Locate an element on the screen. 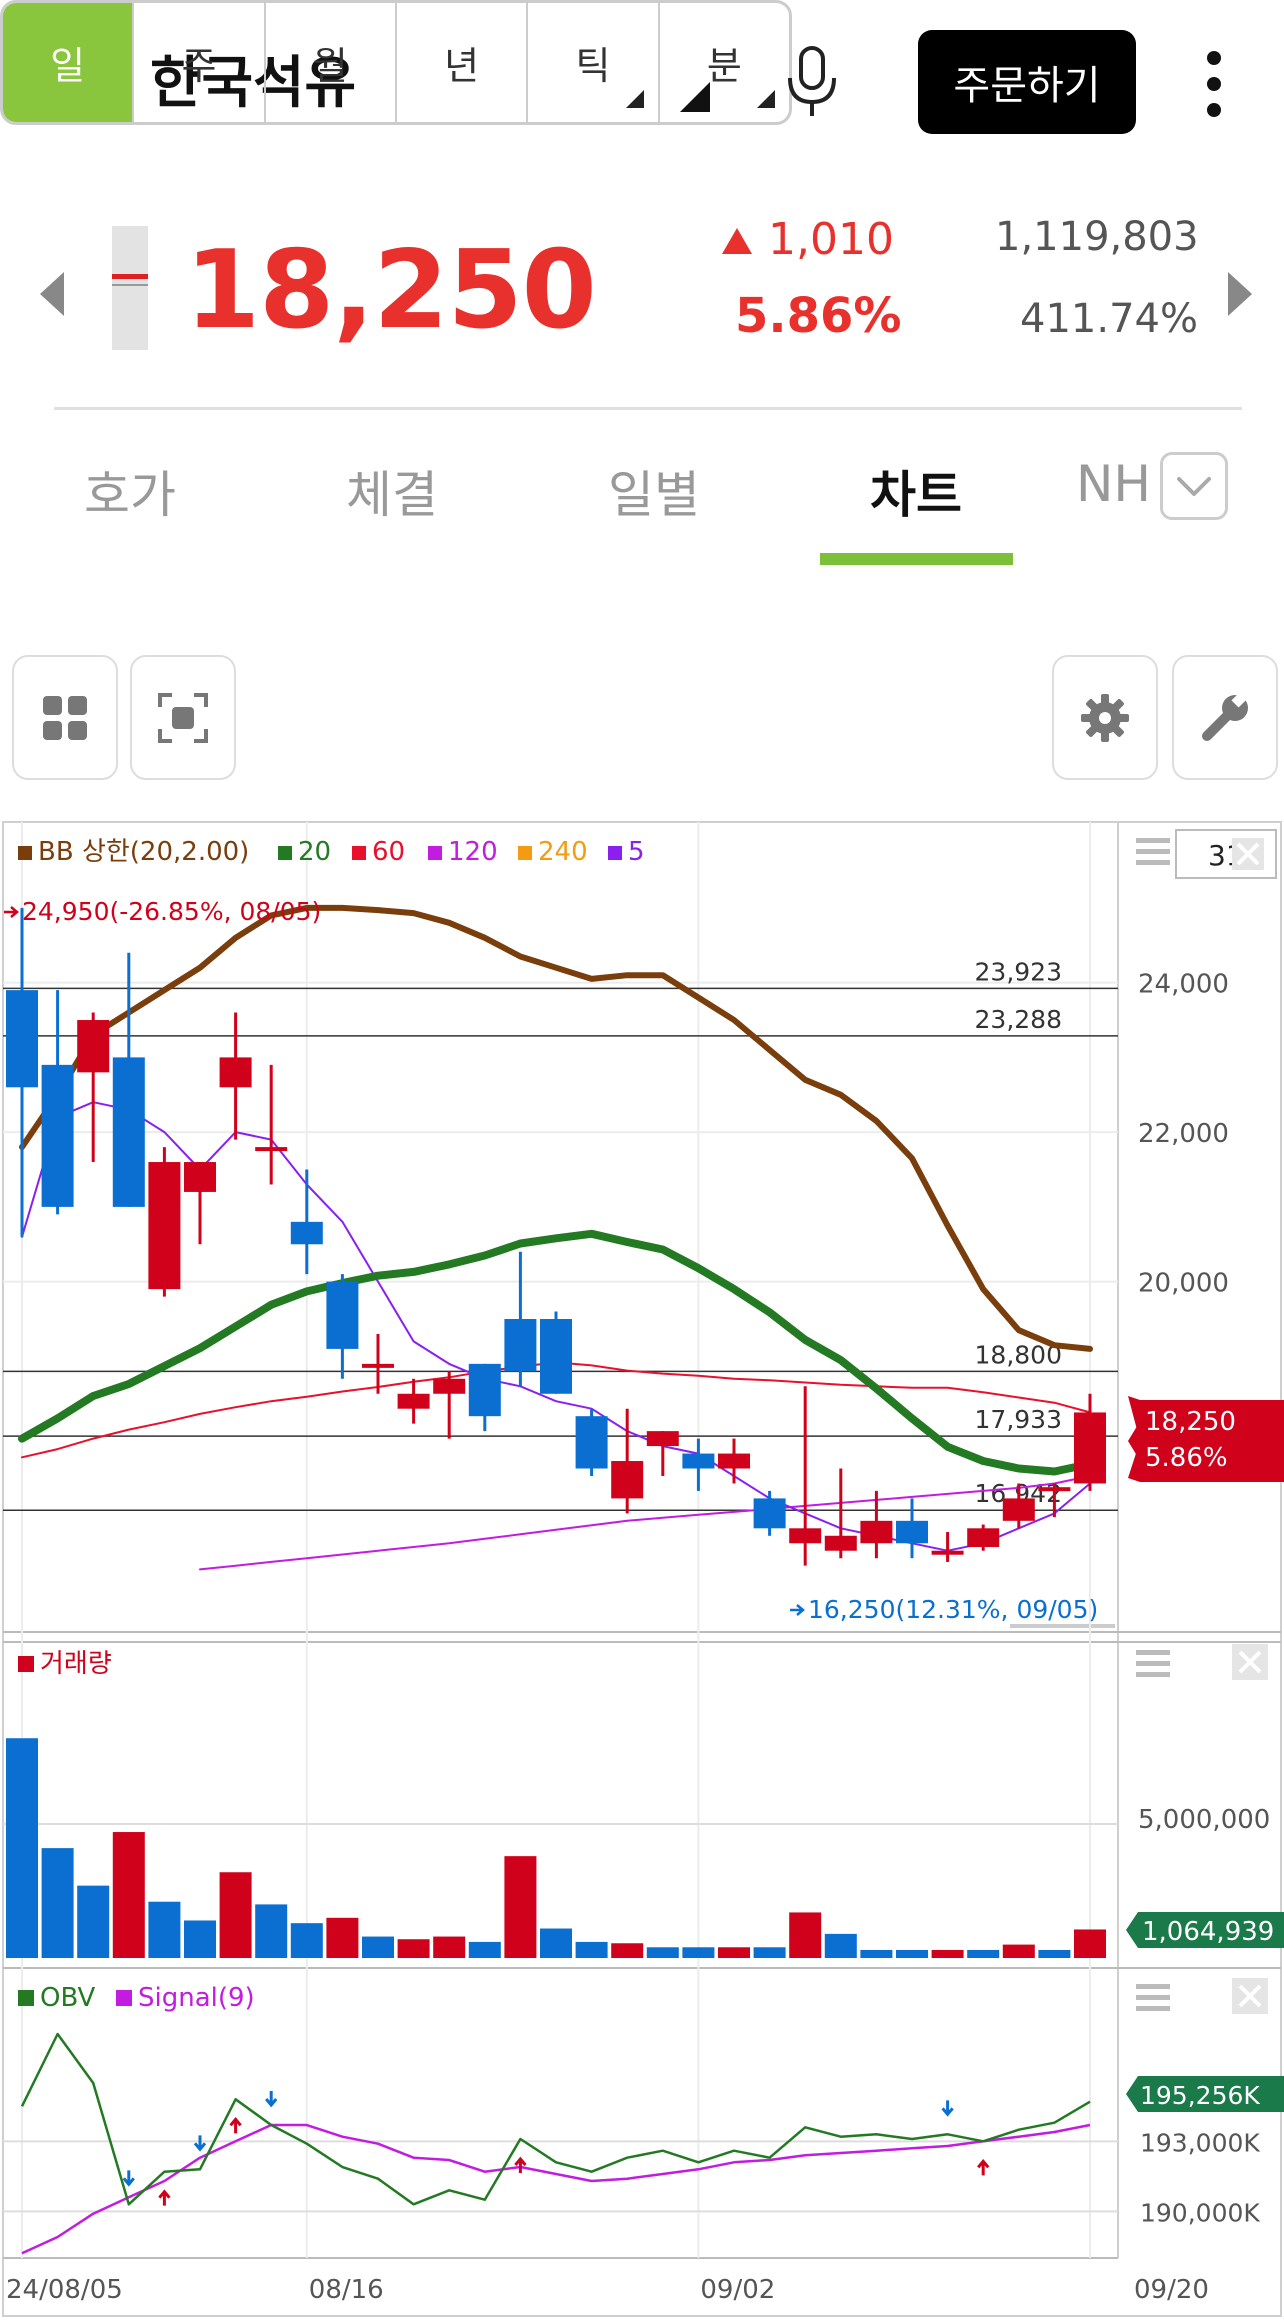 This screenshot has height=2320, width=1284. tab-nh: NH is located at coordinates (1118, 484).